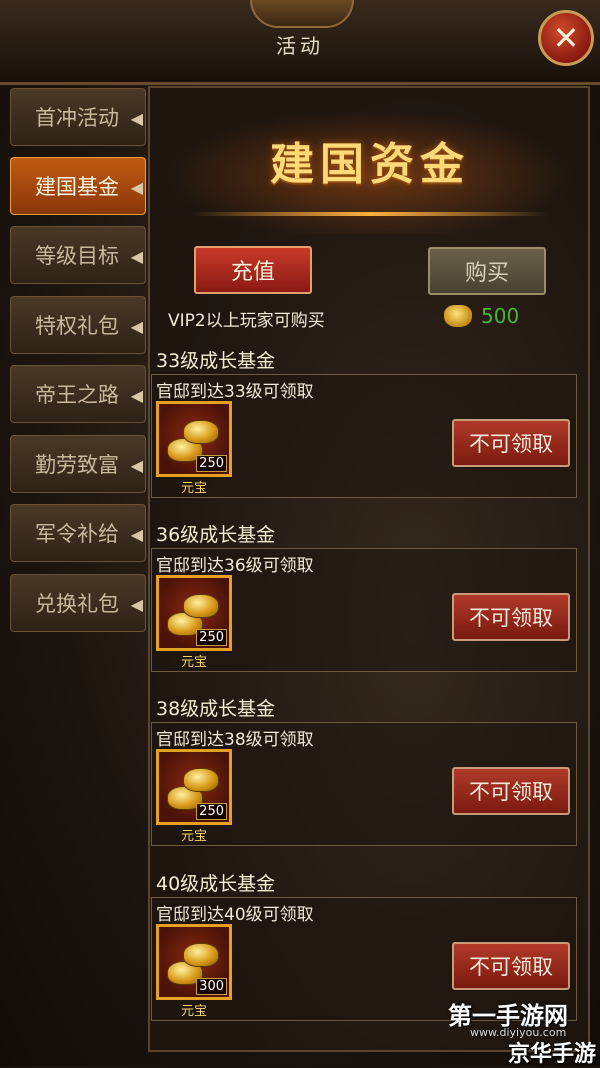 This screenshot has width=600, height=1068. What do you see at coordinates (302, 14) in the screenshot?
I see `header-ornament` at bounding box center [302, 14].